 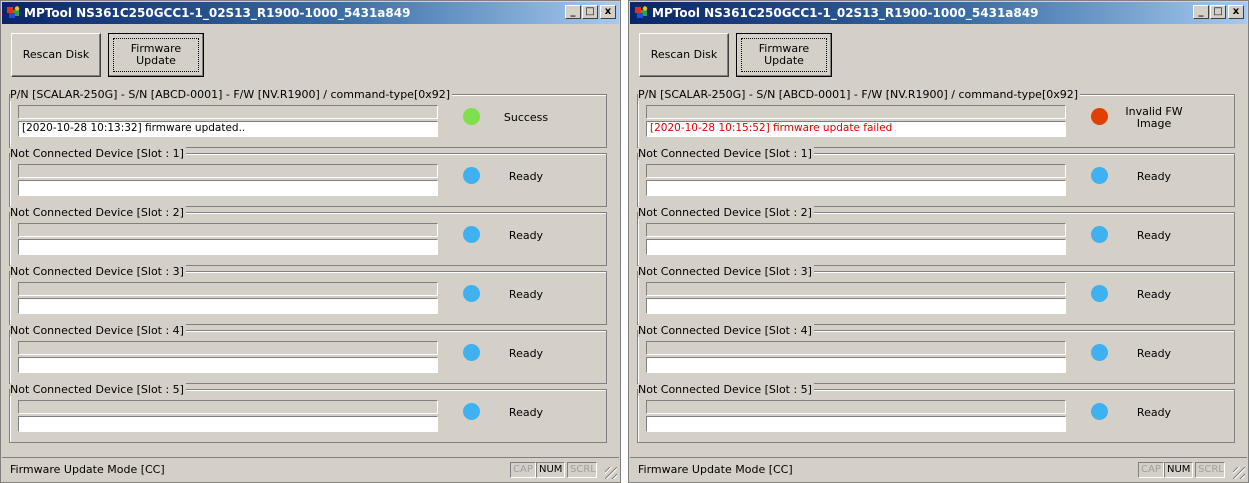 What do you see at coordinates (726, 153) in the screenshot?
I see `slot-label: Not Connected Device [Slot : 1]` at bounding box center [726, 153].